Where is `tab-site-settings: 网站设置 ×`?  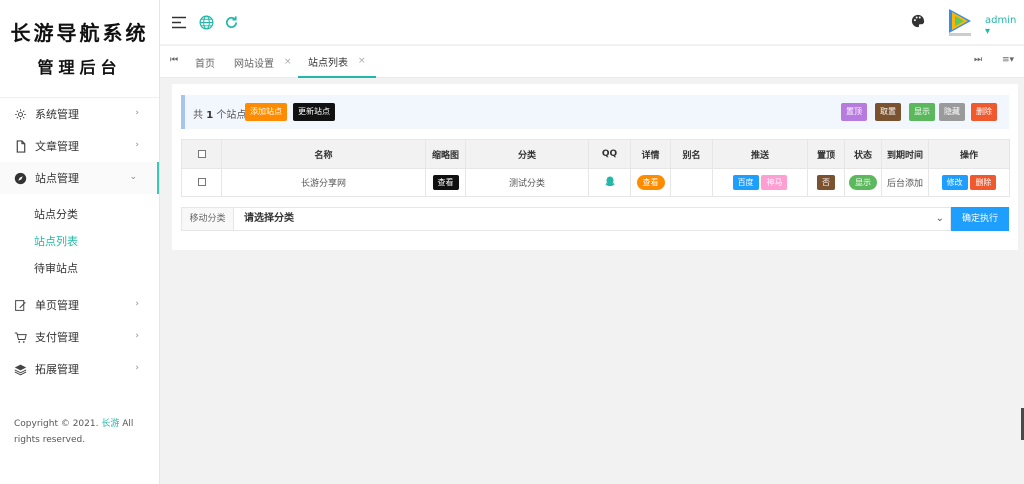
tab-site-settings: 网站设置 × is located at coordinates (263, 62).